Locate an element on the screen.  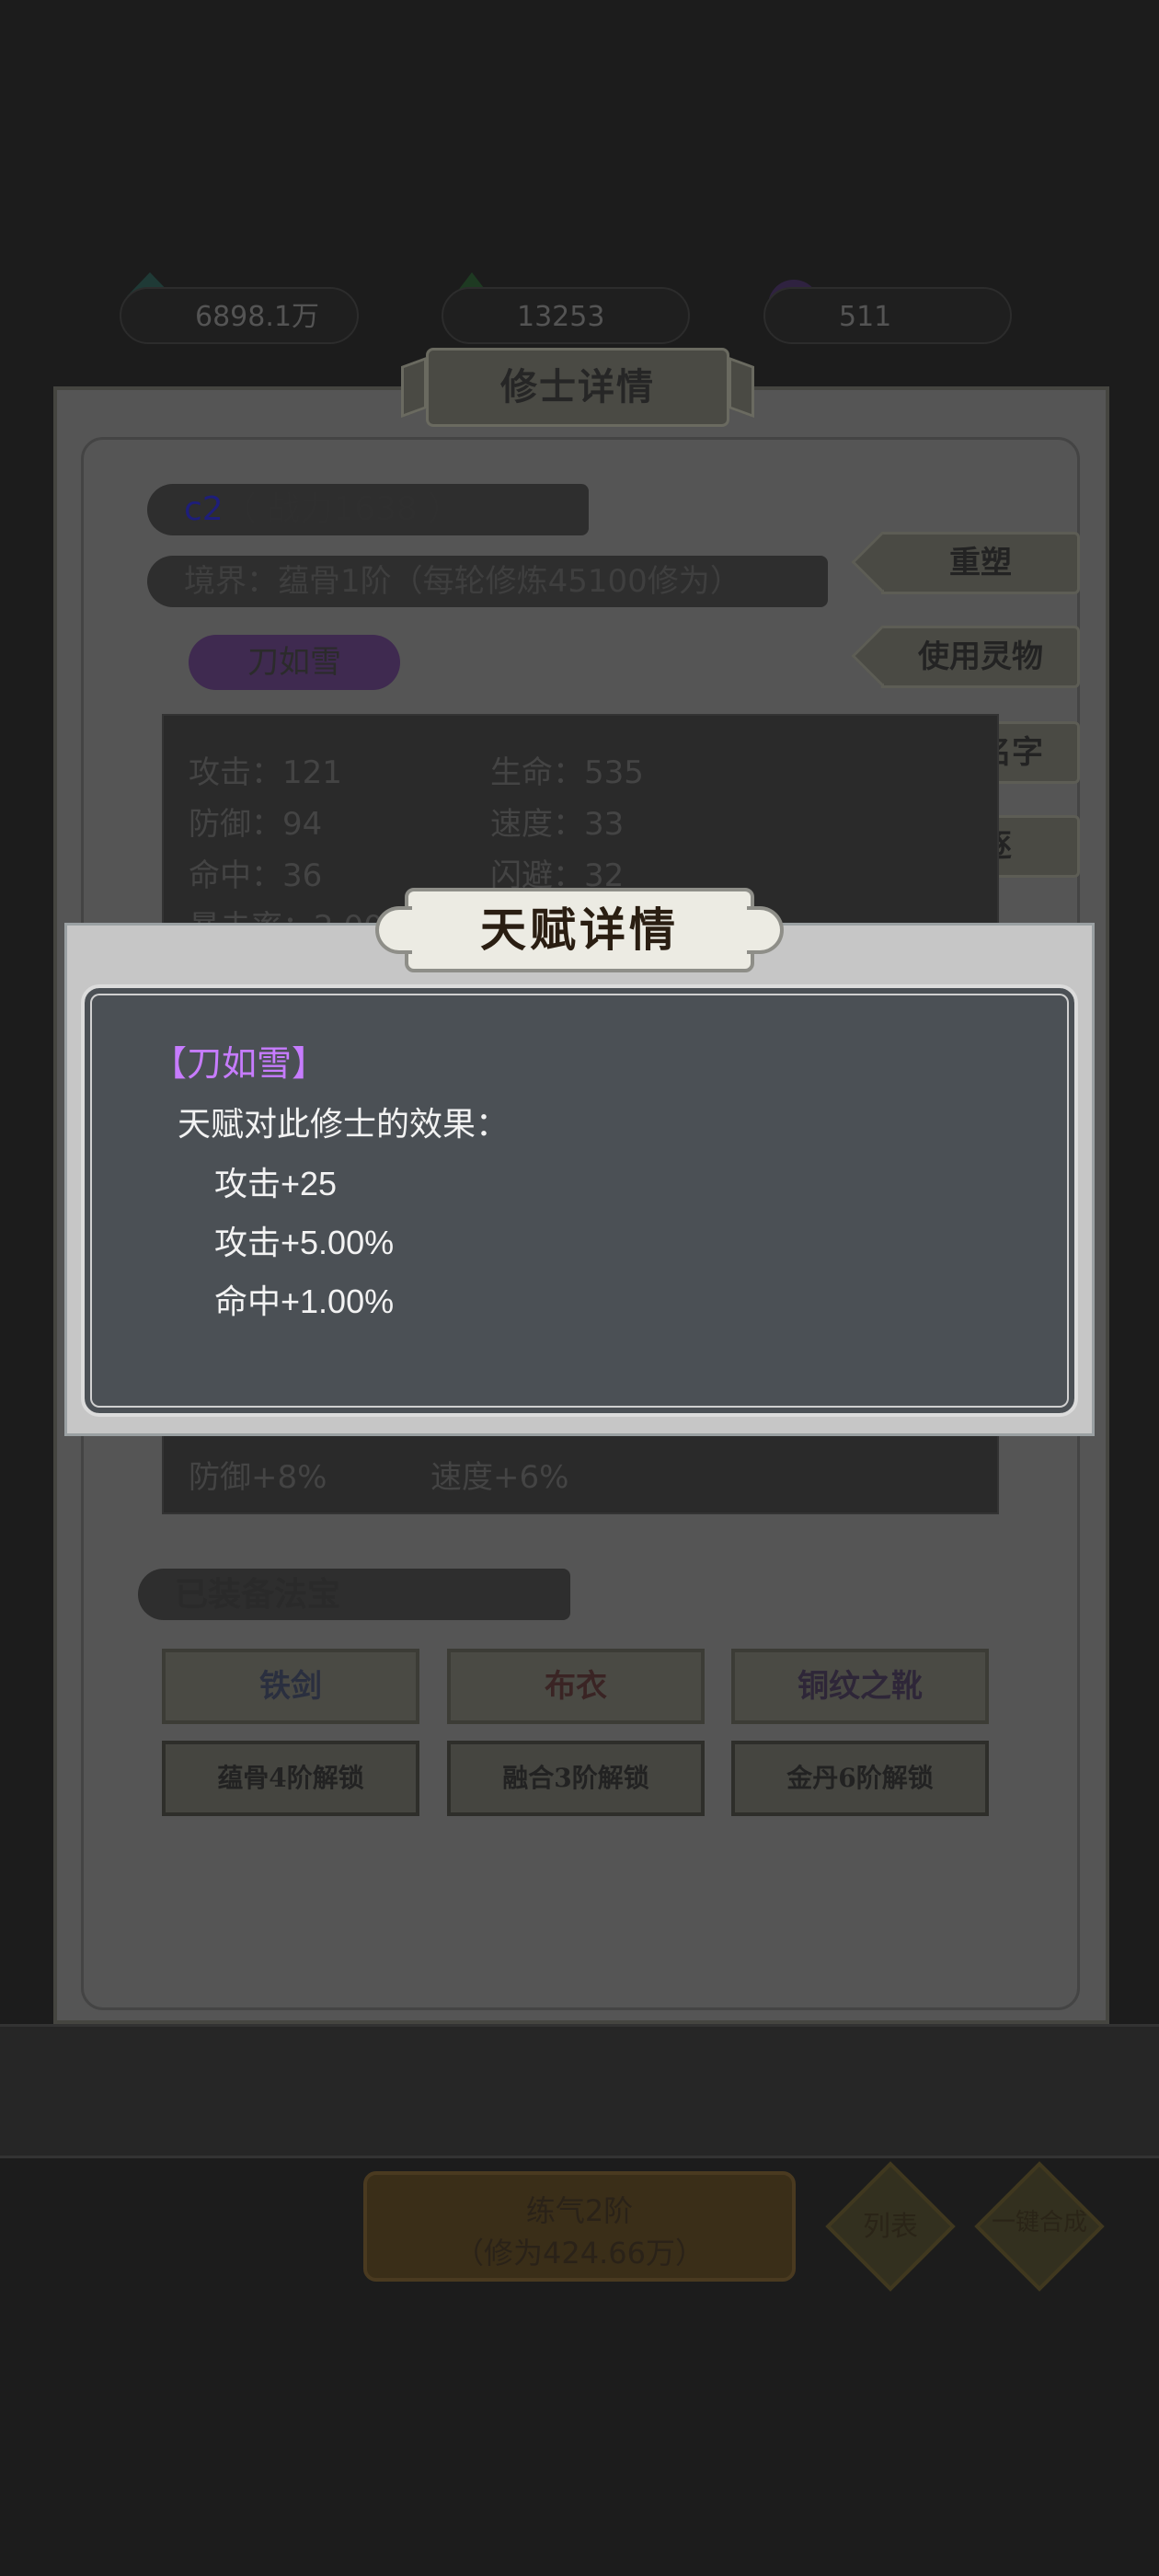
list-button-label: 列表 is located at coordinates (890, 2227).